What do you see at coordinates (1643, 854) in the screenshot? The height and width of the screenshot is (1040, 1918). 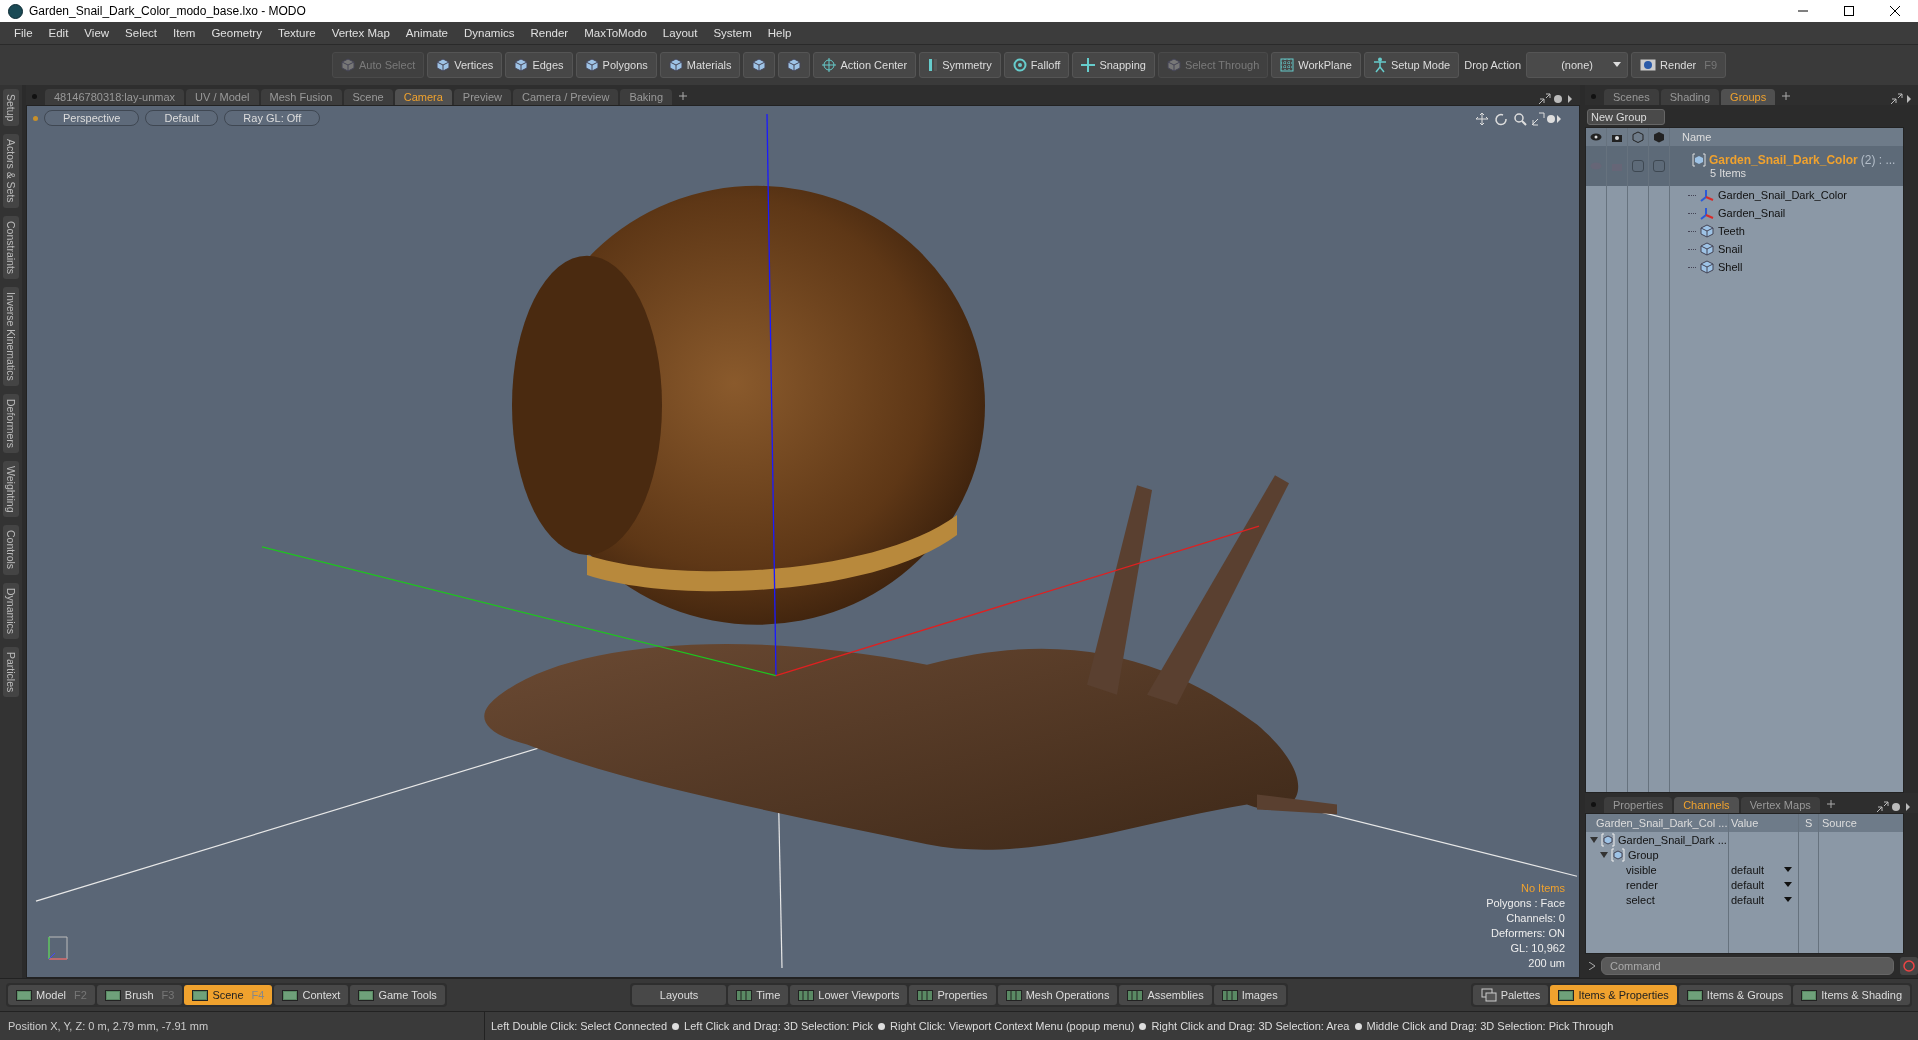 I see `channel-item-name: Group` at bounding box center [1643, 854].